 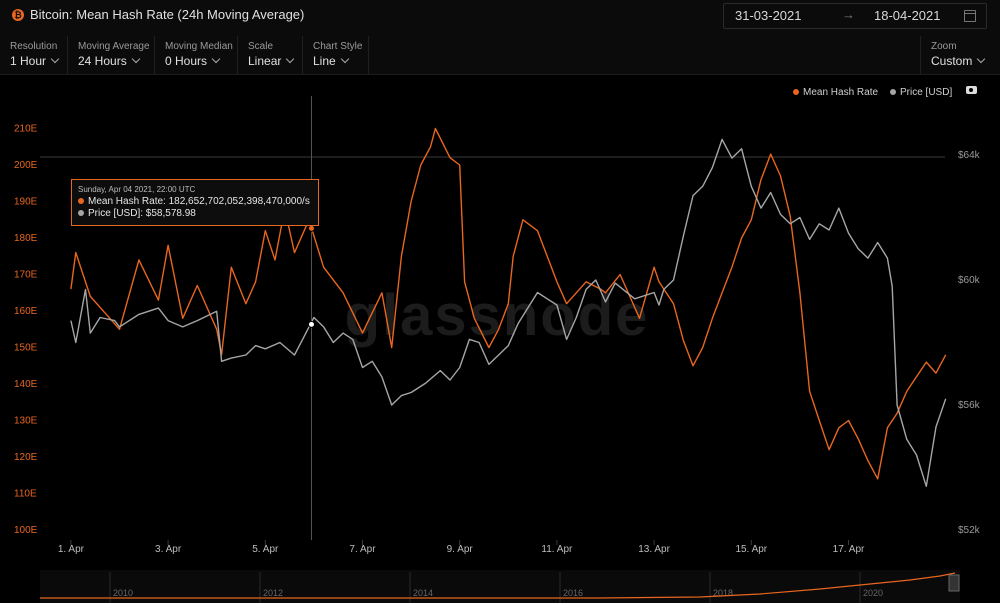 I want to click on moving-average-label: Moving Average, so click(x=114, y=46).